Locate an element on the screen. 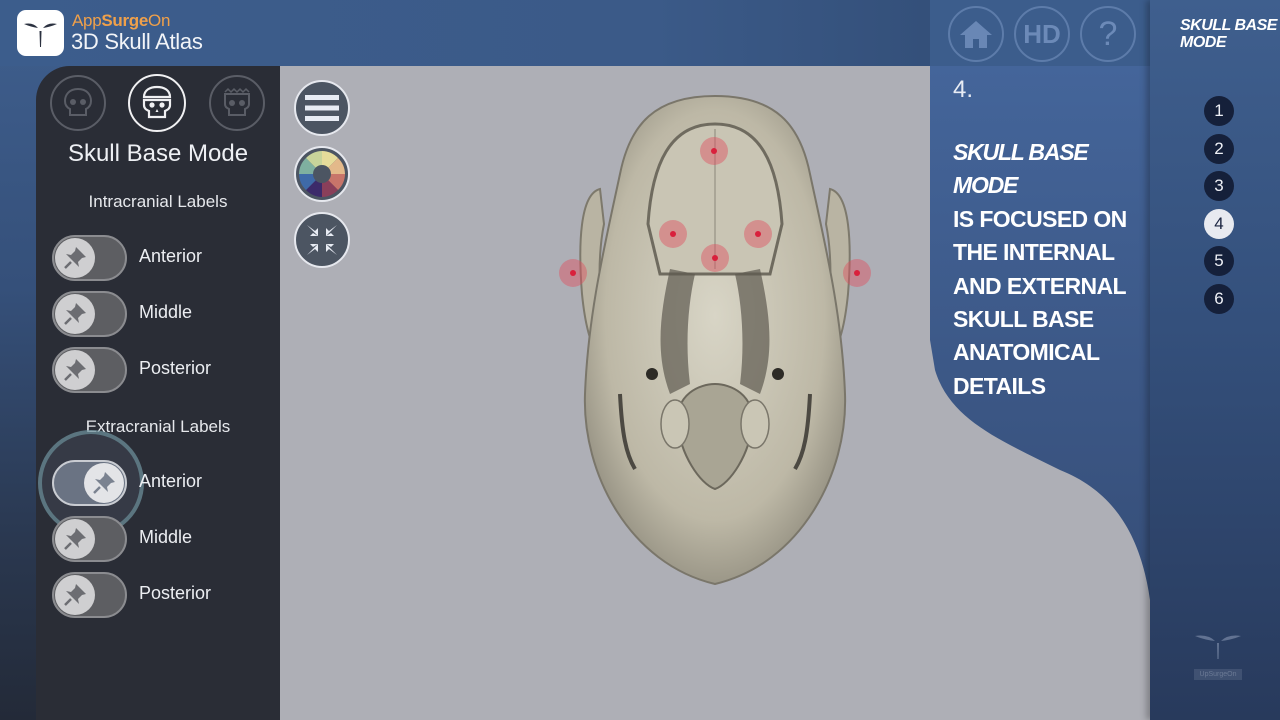  extracranial-middle-toggle is located at coordinates (89, 539).